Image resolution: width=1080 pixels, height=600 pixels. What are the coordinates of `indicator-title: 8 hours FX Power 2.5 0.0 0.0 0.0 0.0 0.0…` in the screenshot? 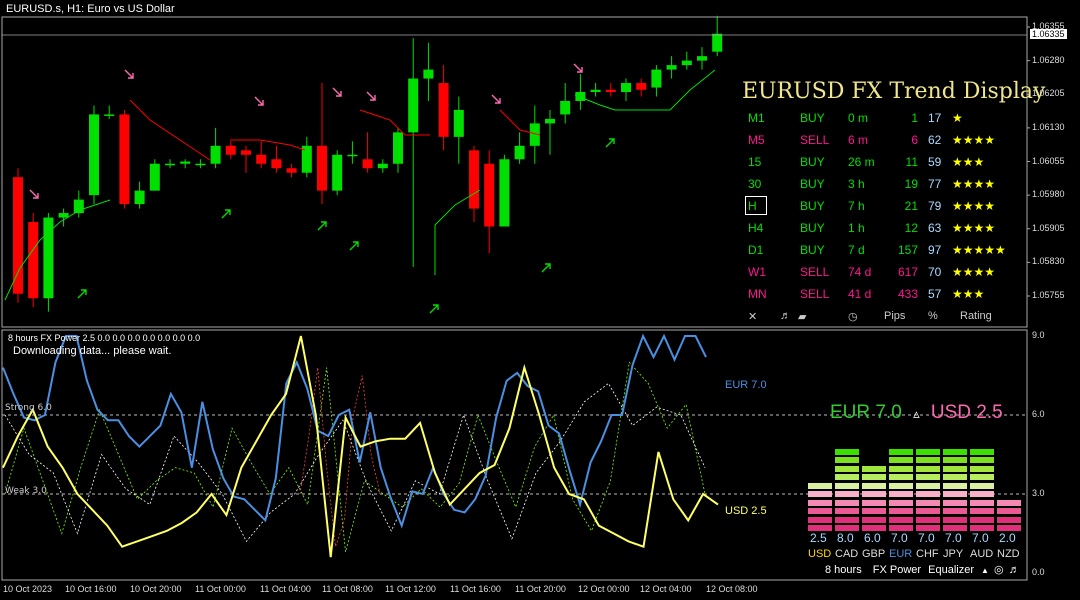 It's located at (104, 338).